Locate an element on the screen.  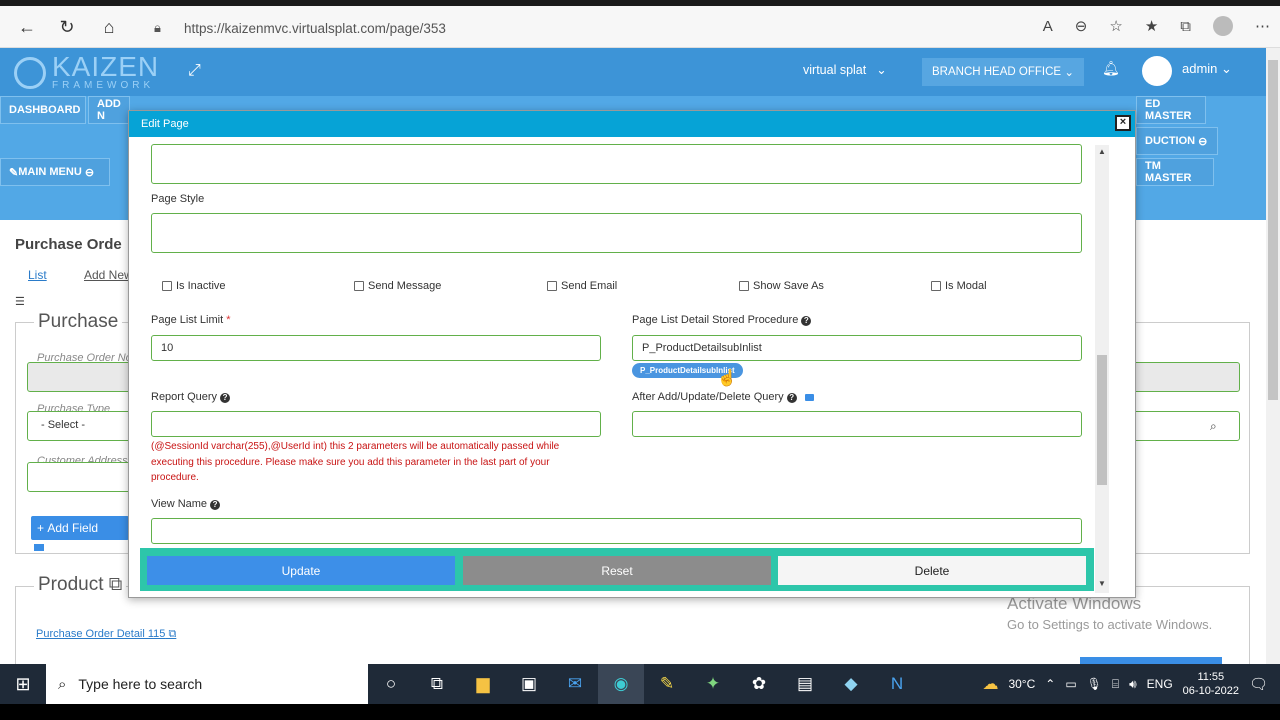
stored-proc-input: P_ProductDetailsubInlist is located at coordinates (857, 348).